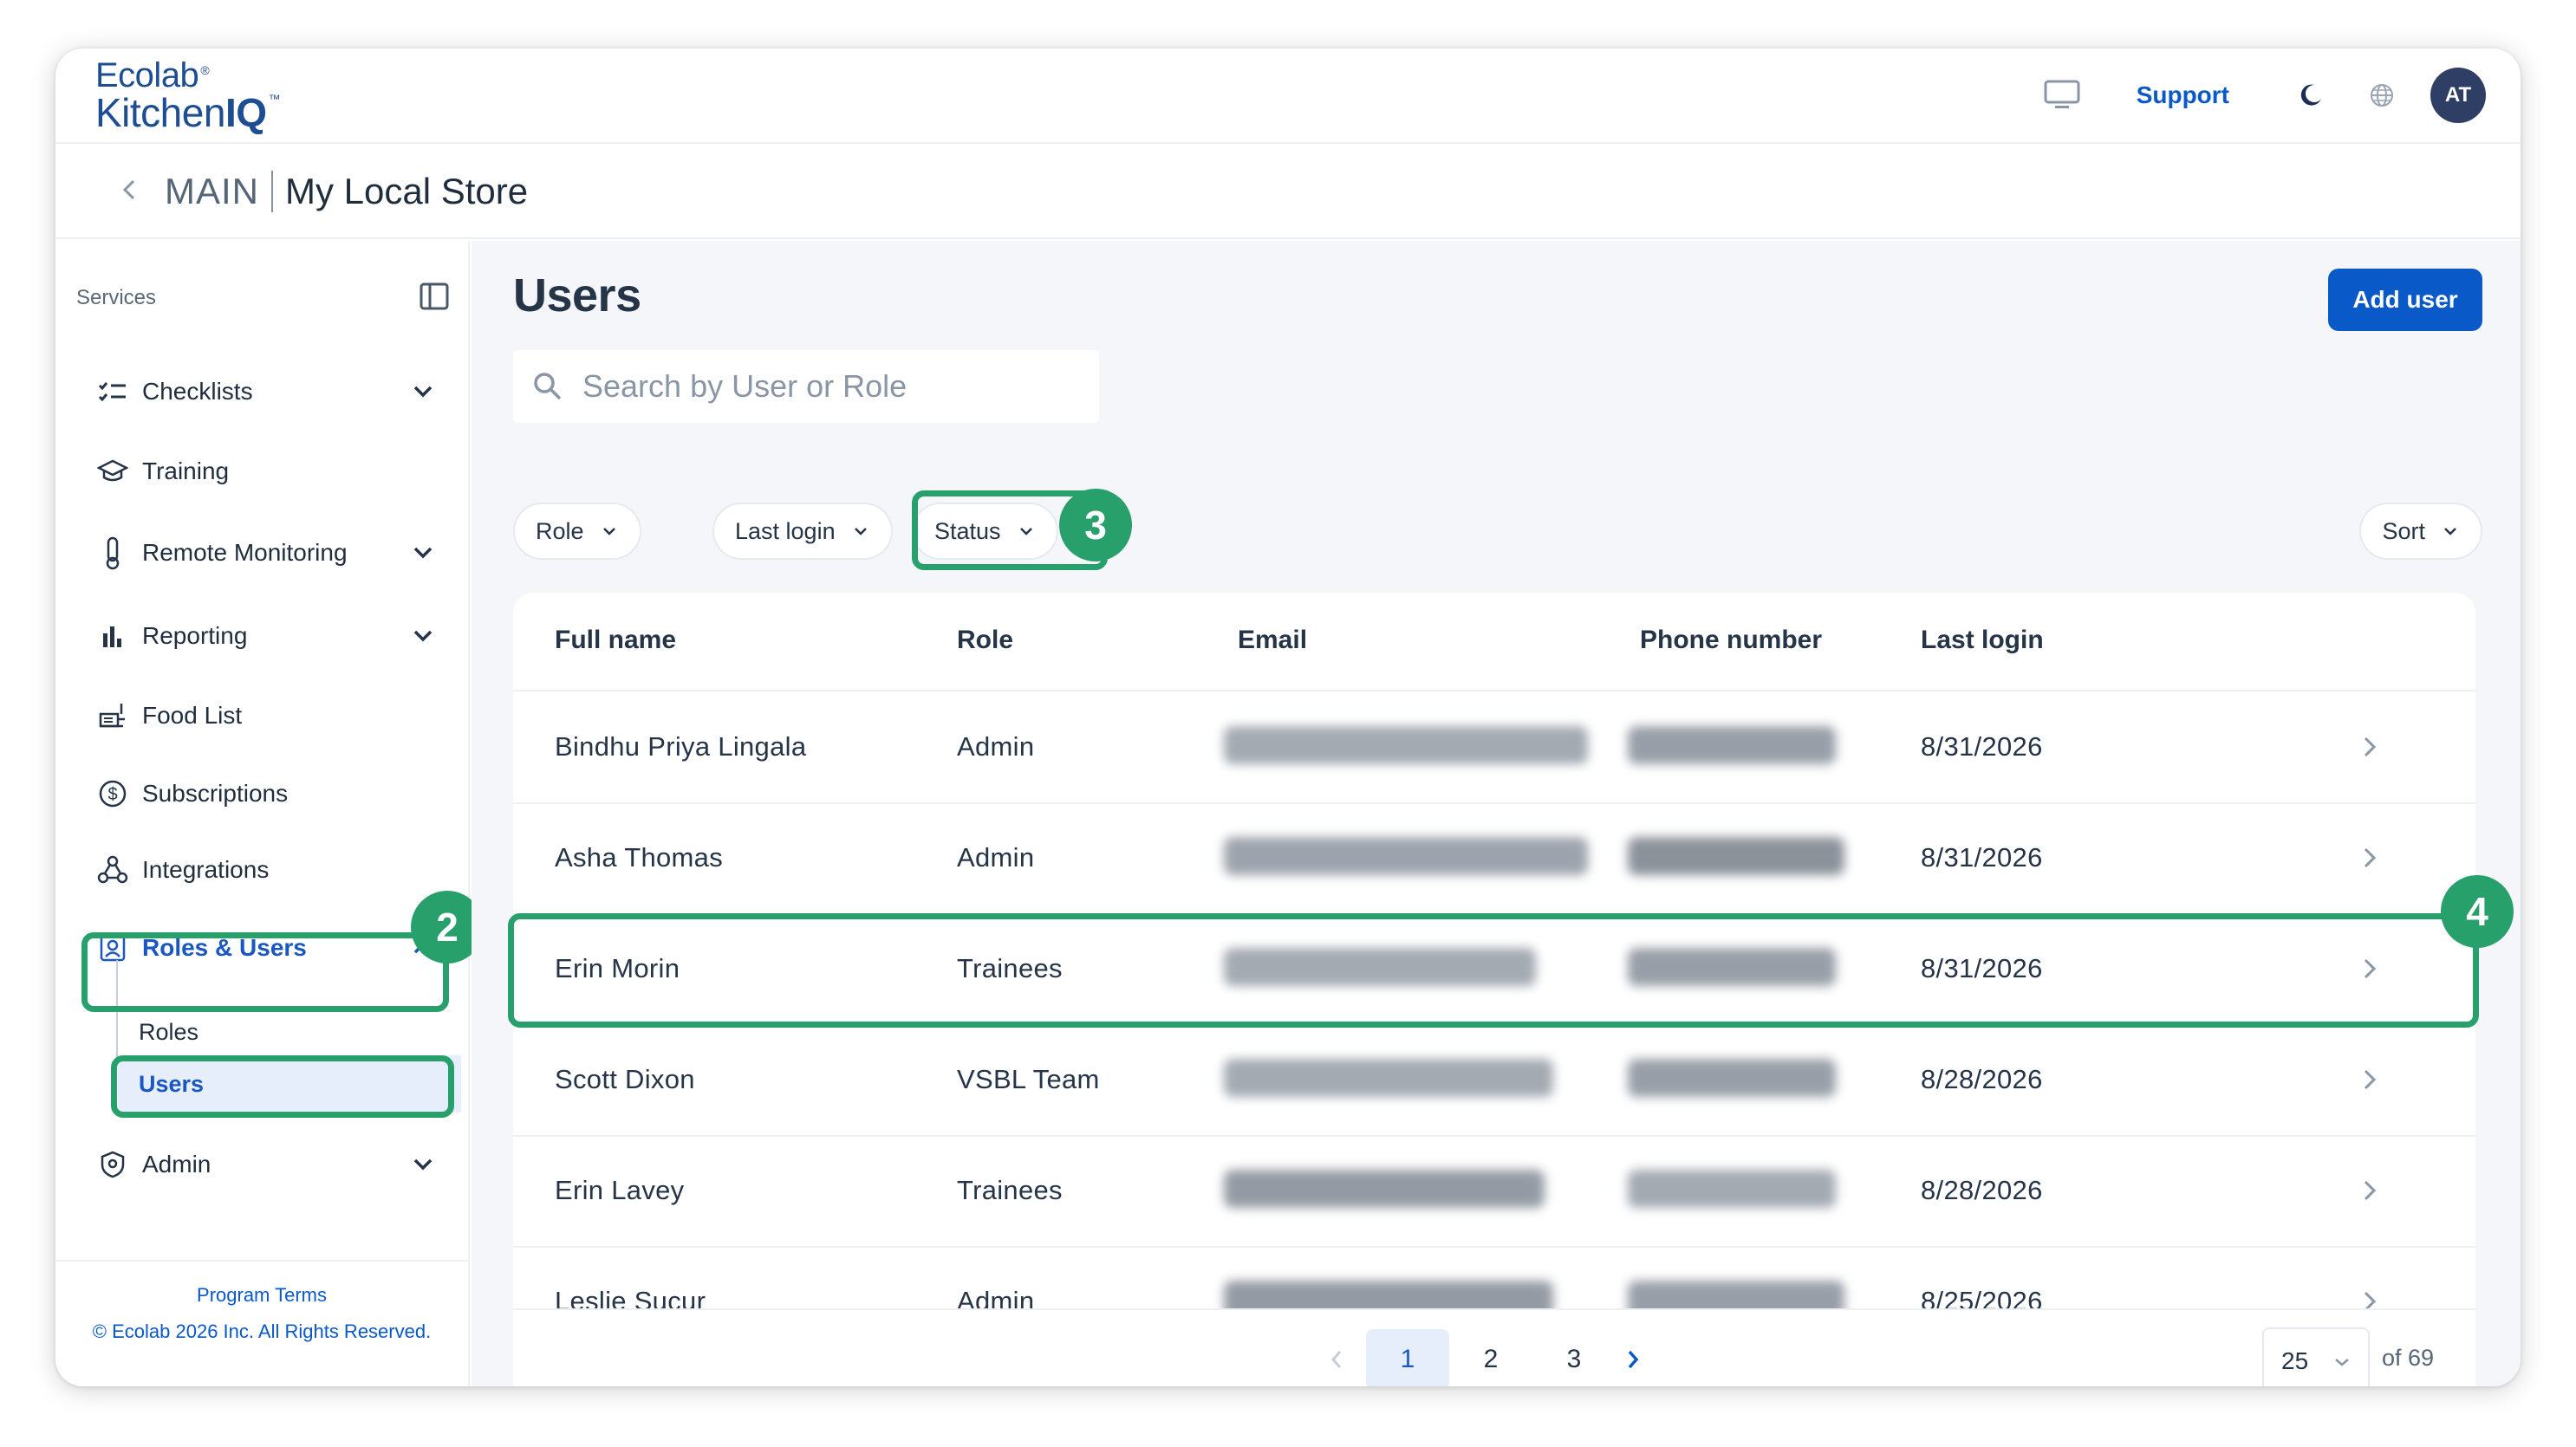 The image size is (2576, 1447). I want to click on column-header-email: Email, so click(1272, 640).